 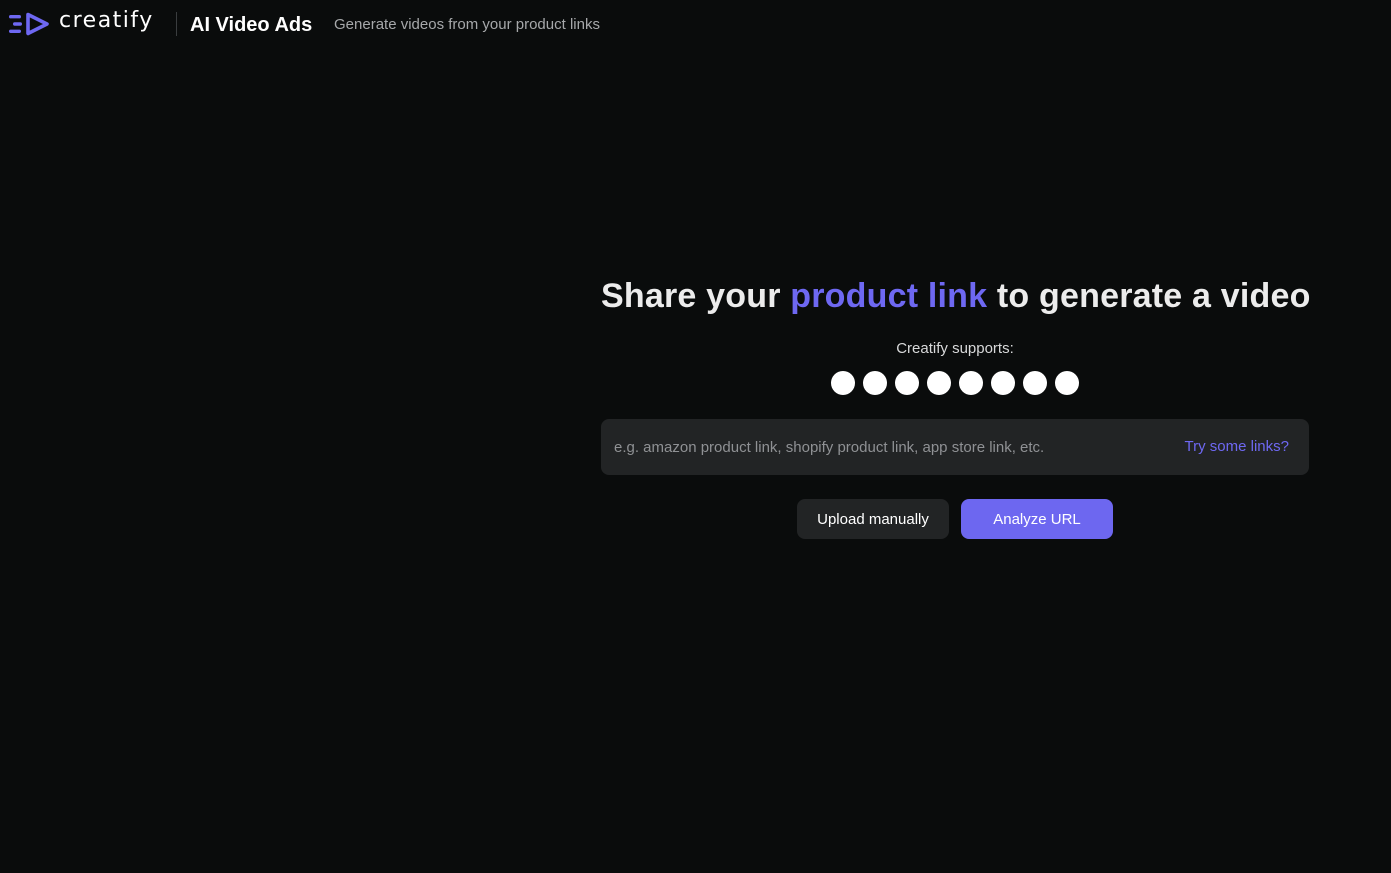 What do you see at coordinates (889, 296) in the screenshot?
I see `headline-accent: product link` at bounding box center [889, 296].